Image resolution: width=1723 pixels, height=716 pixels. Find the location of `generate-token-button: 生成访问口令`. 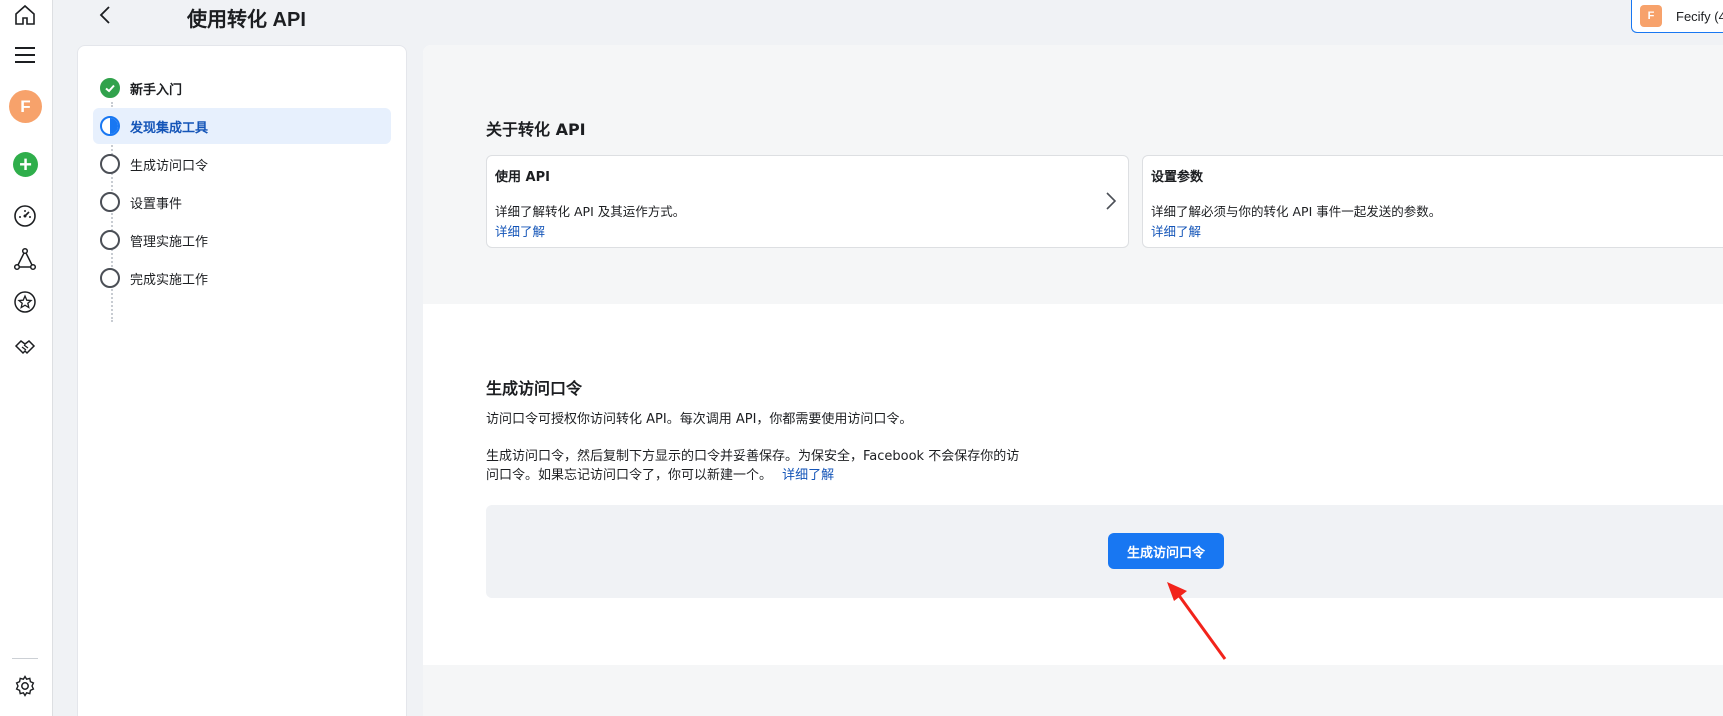

generate-token-button: 生成访问口令 is located at coordinates (1166, 551).